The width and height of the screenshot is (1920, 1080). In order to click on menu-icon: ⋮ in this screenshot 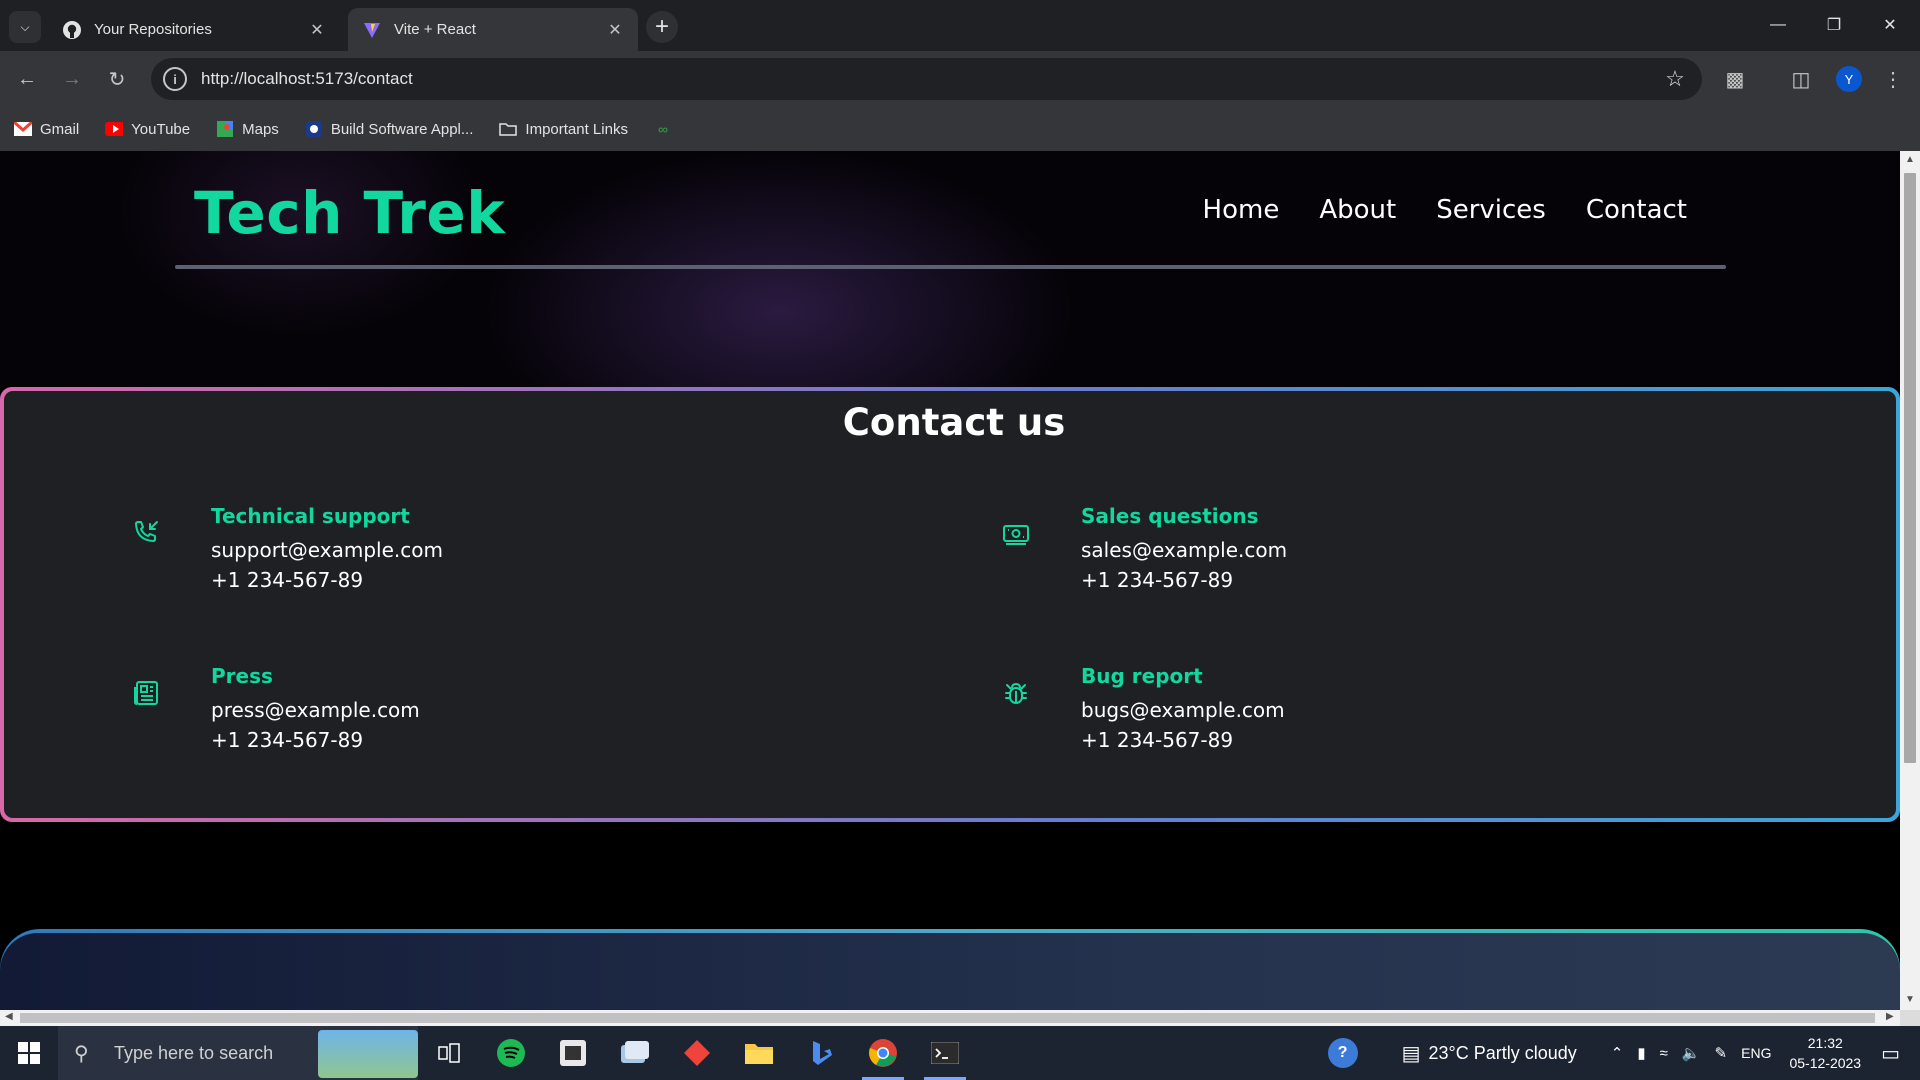, I will do `click(1893, 79)`.